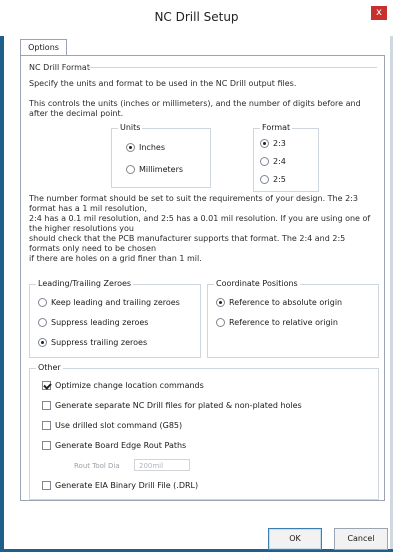 The width and height of the screenshot is (393, 552). I want to click on optimize-label: Optimize change location commands, so click(129, 385).